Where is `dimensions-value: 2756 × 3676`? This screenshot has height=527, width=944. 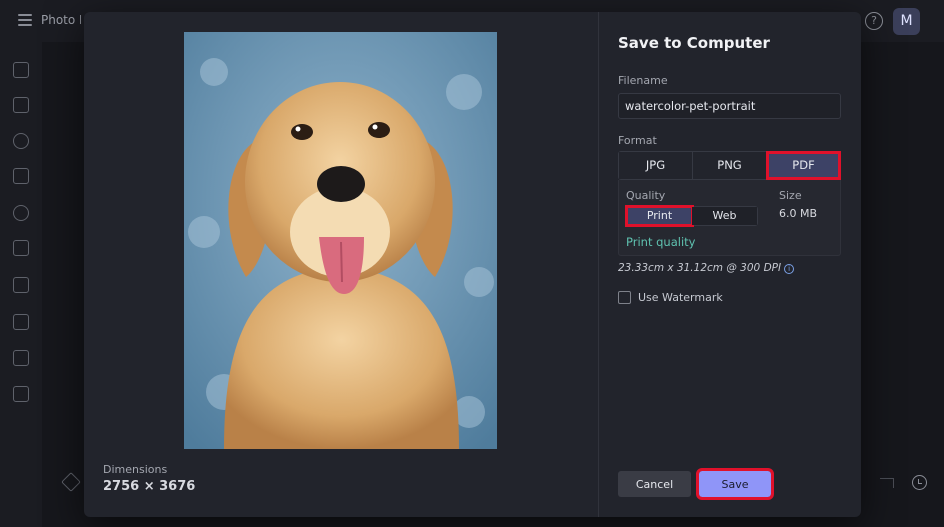
dimensions-value: 2756 × 3676 is located at coordinates (149, 486).